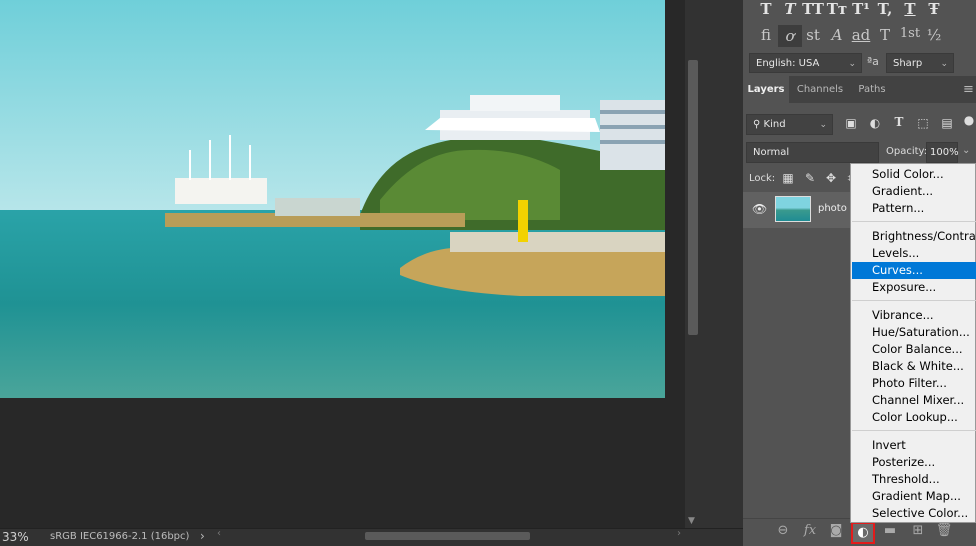  Describe the element at coordinates (968, 89) in the screenshot. I see `panel-menu-icon: ≡` at that location.